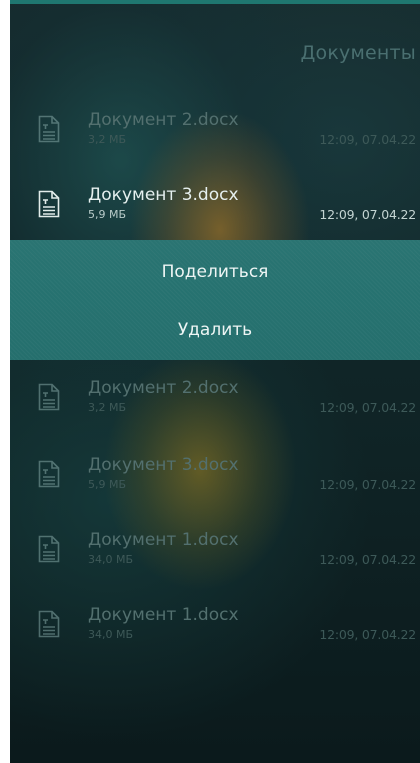 This screenshot has height=763, width=420. Describe the element at coordinates (215, 213) in the screenshot. I see `document-row-selected: Документ 3.docx 5,9 МБ 12:09, 07.04.22` at that location.